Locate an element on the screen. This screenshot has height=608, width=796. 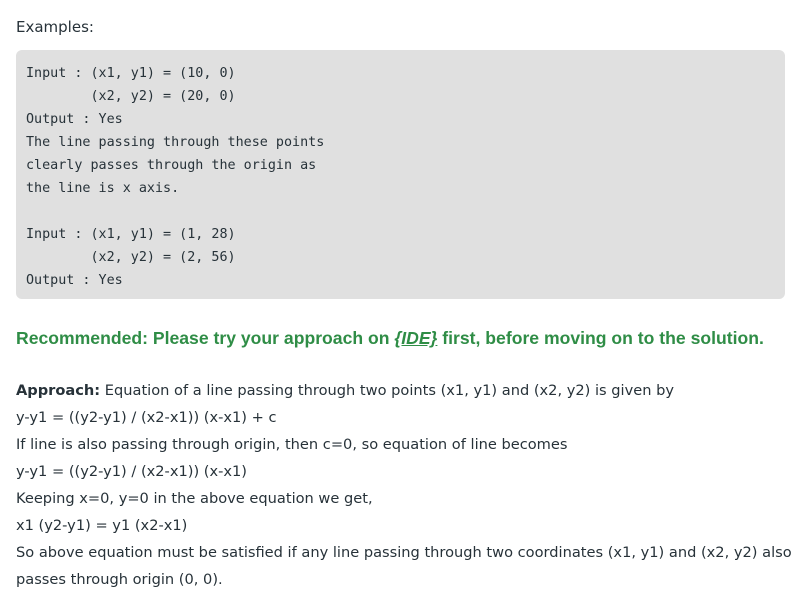
ide-link: {IDE} is located at coordinates (415, 338).